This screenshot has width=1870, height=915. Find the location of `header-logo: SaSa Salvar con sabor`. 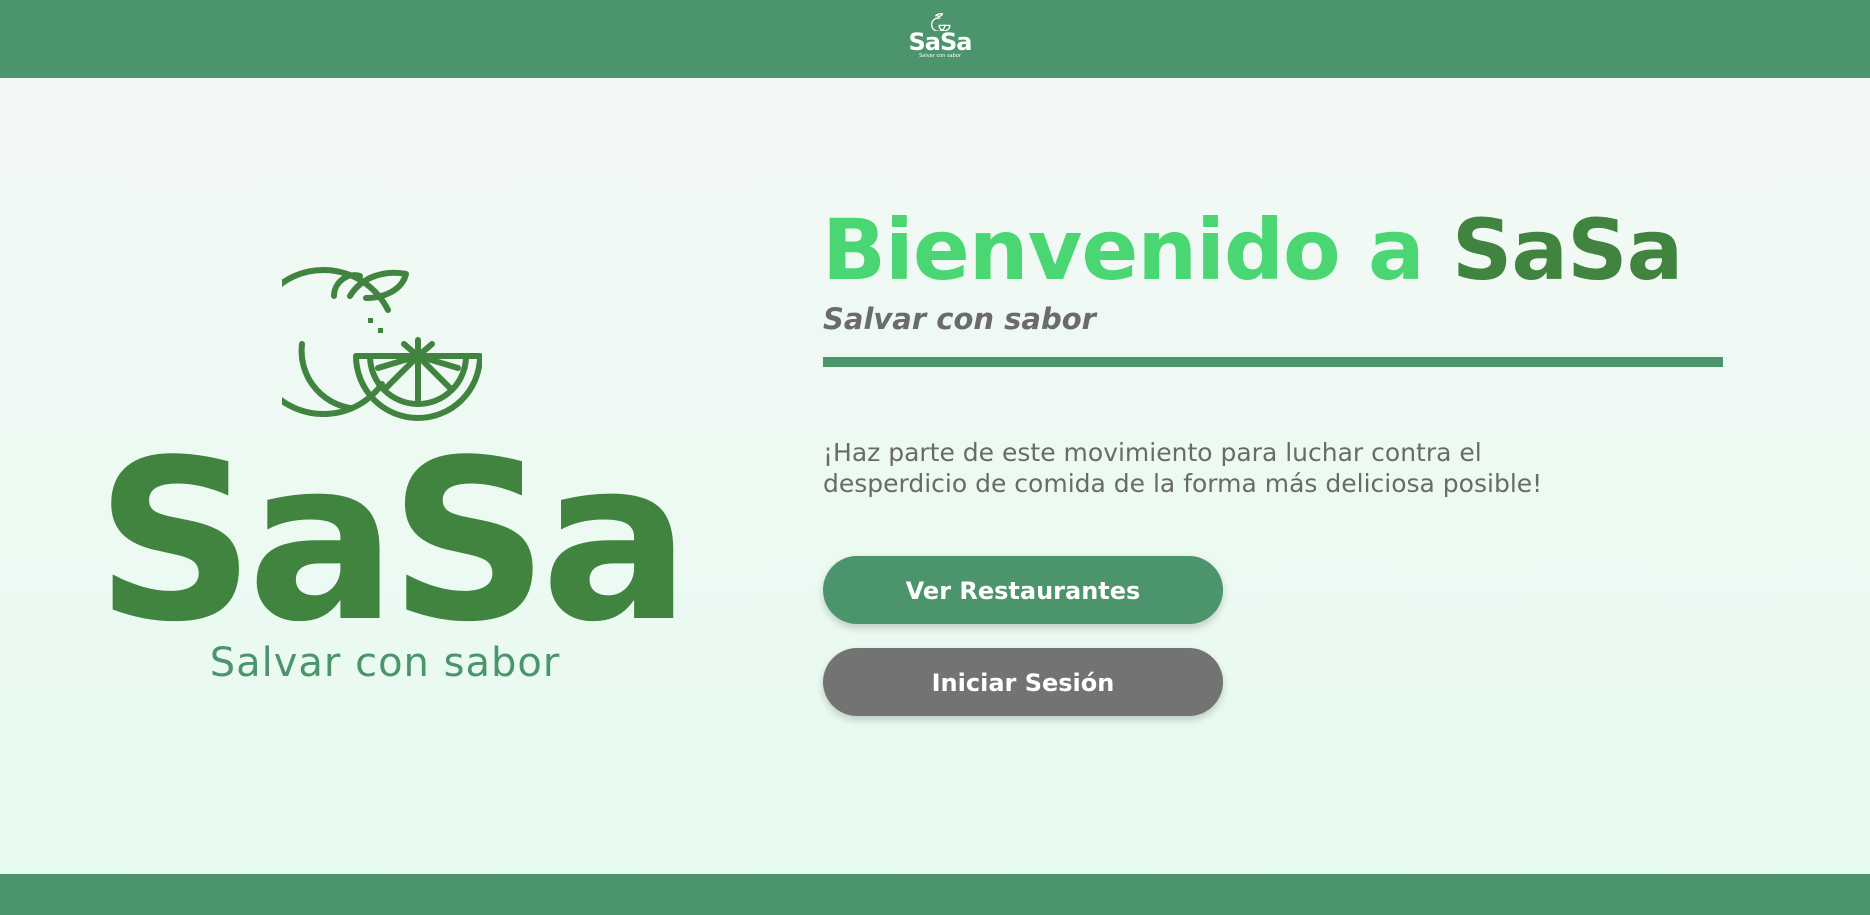

header-logo: SaSa Salvar con sabor is located at coordinates (940, 39).